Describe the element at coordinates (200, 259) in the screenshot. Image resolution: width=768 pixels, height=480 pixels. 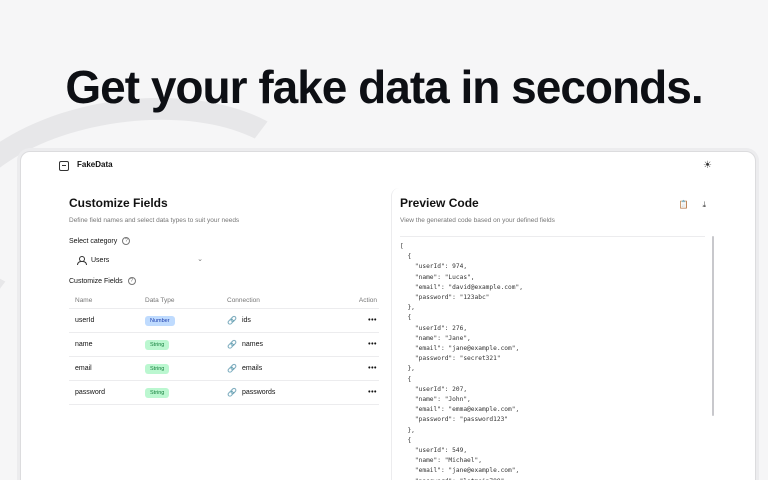
I see `chevron-down-icon: ⌄` at that location.